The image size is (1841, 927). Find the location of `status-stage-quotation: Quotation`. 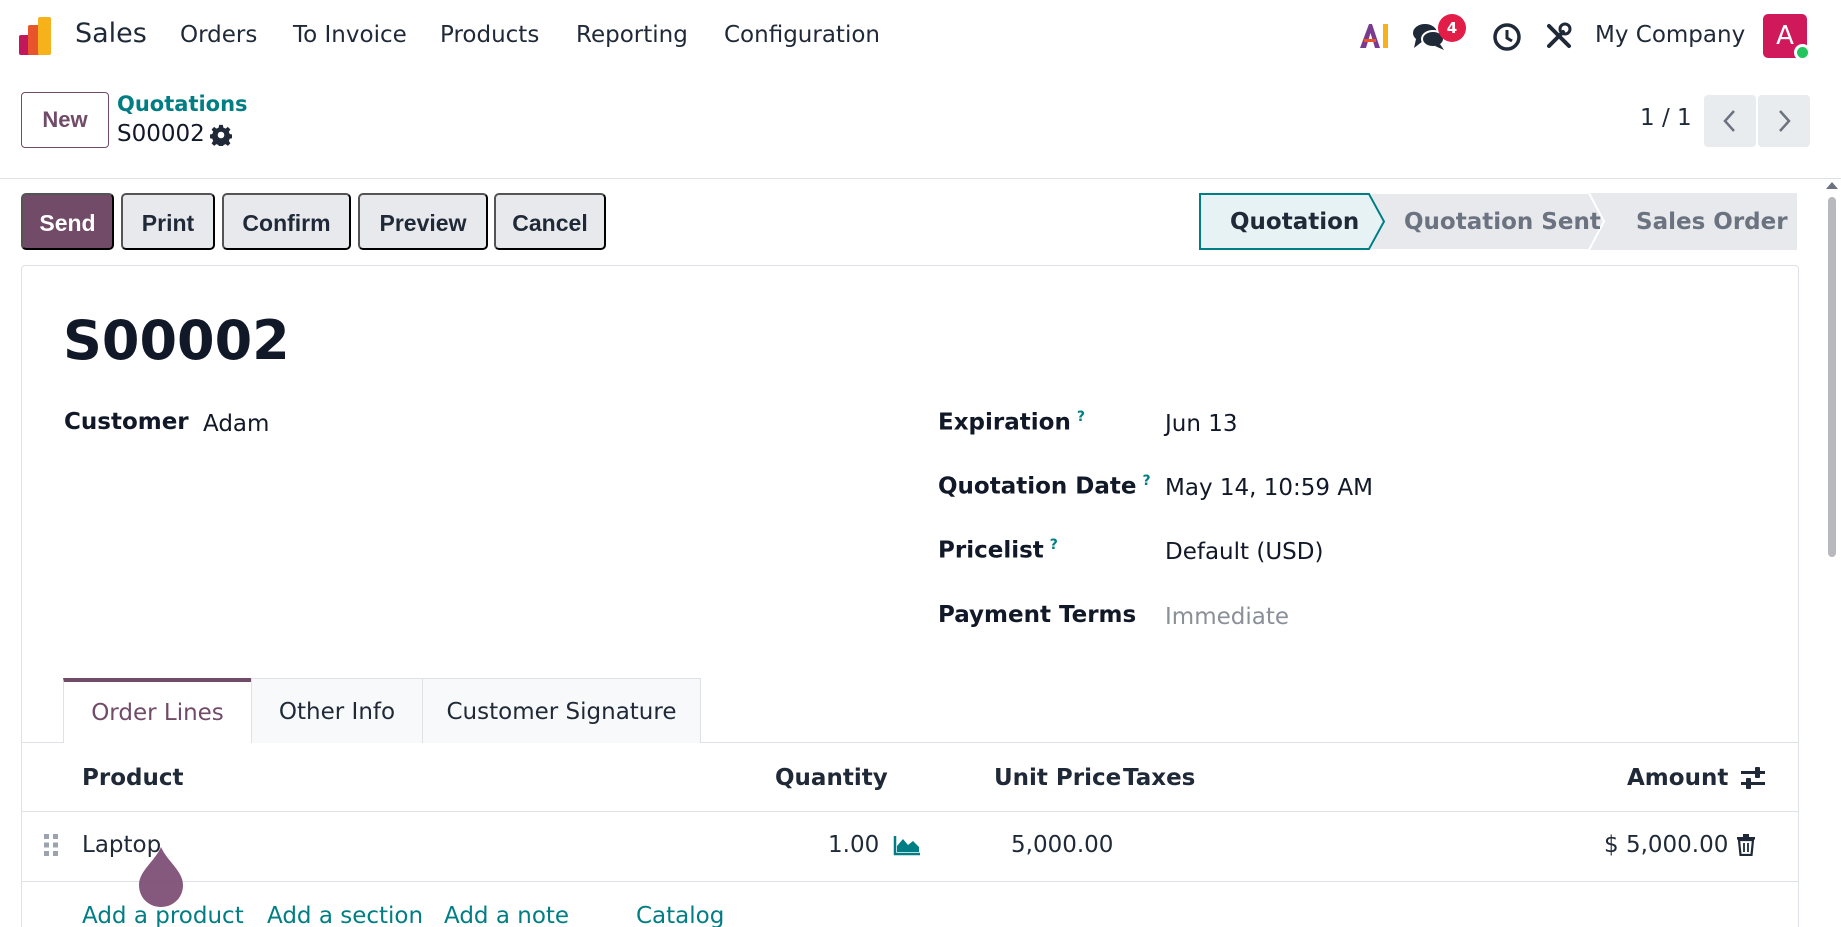

status-stage-quotation: Quotation is located at coordinates (1294, 222).